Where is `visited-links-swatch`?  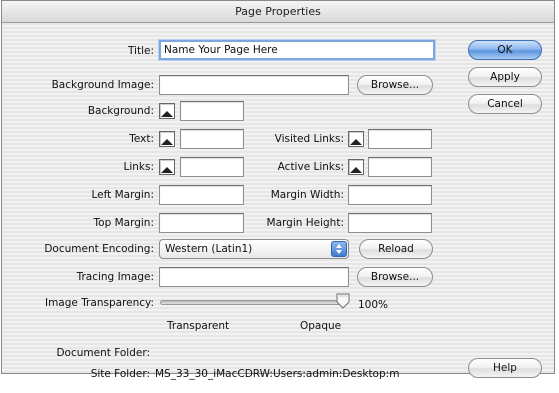 visited-links-swatch is located at coordinates (356, 139).